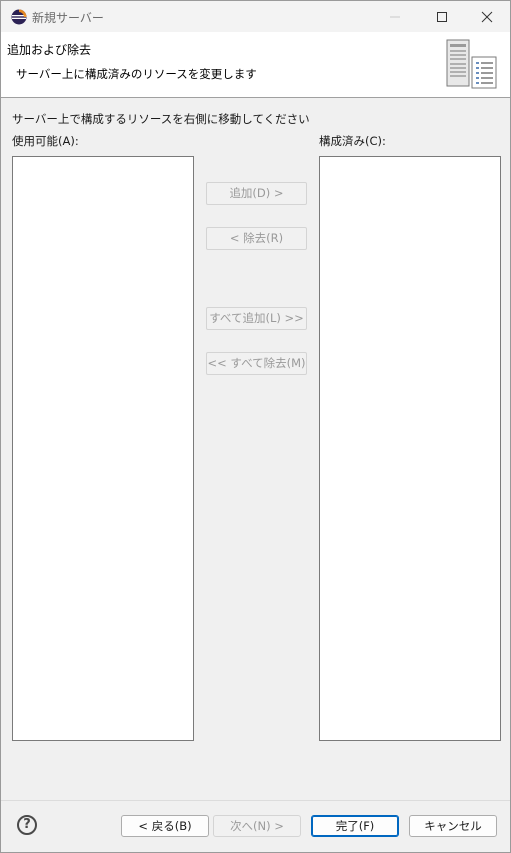  What do you see at coordinates (27, 825) in the screenshot?
I see `help-icon: ?` at bounding box center [27, 825].